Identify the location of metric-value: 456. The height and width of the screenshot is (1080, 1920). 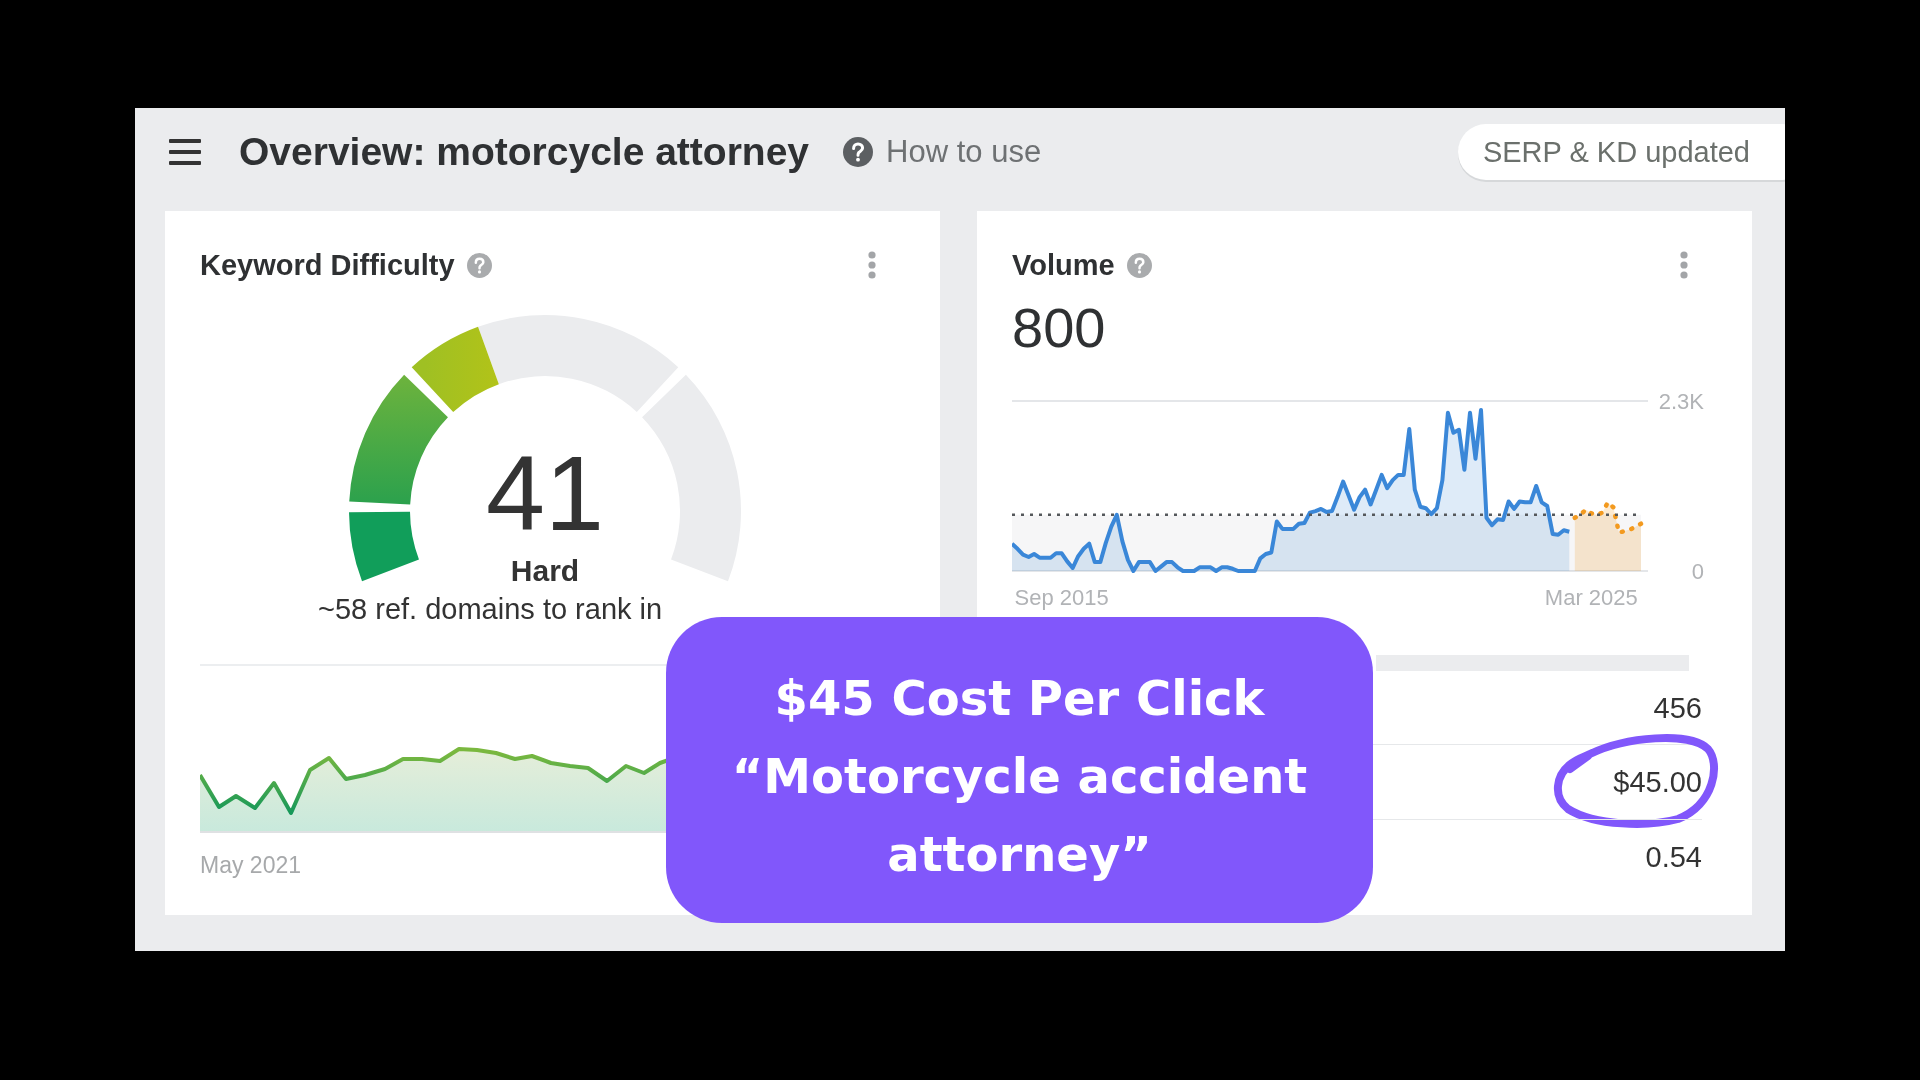
(1677, 707).